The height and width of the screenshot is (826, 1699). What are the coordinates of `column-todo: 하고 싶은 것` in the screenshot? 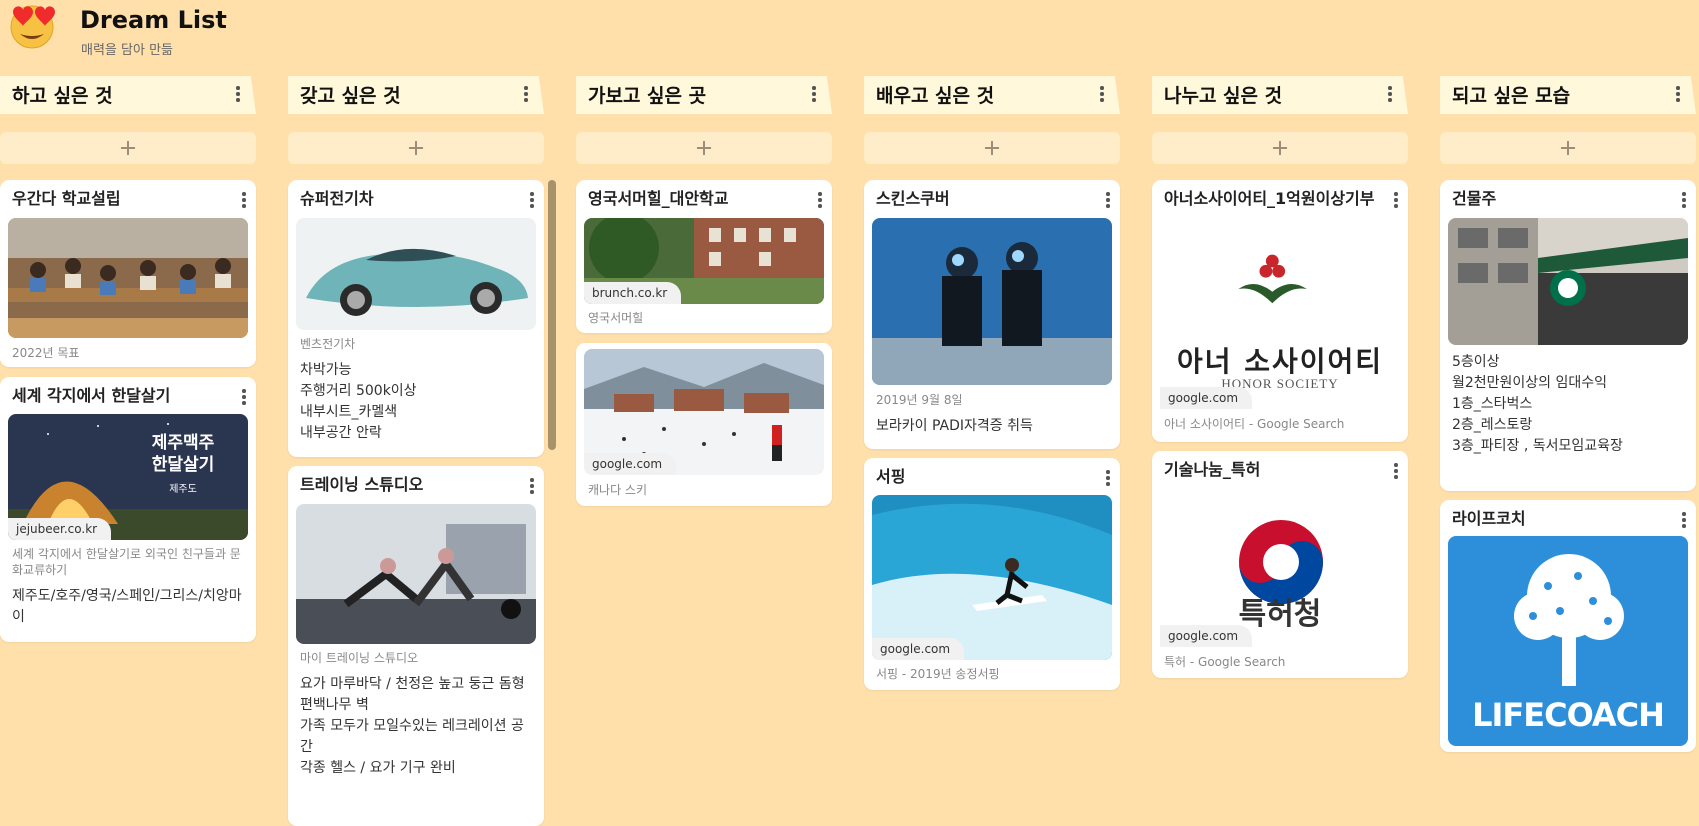 It's located at (128, 120).